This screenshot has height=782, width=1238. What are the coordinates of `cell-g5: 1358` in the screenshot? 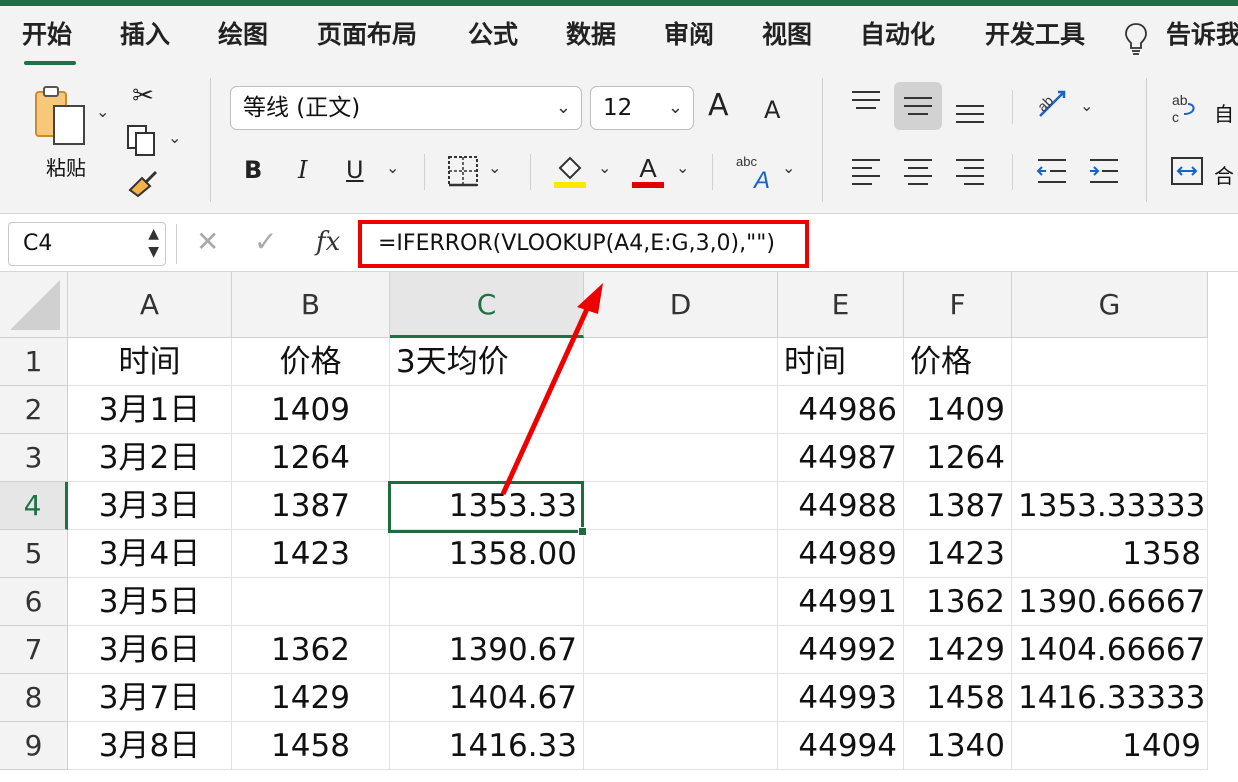 It's located at (1110, 554).